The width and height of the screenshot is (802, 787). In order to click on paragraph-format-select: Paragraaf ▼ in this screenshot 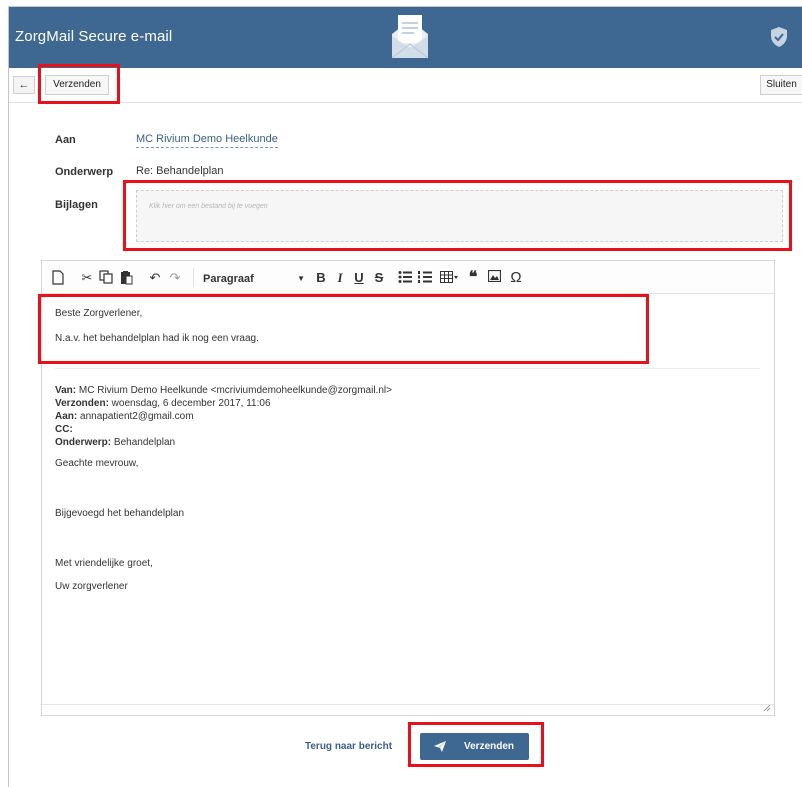, I will do `click(254, 279)`.